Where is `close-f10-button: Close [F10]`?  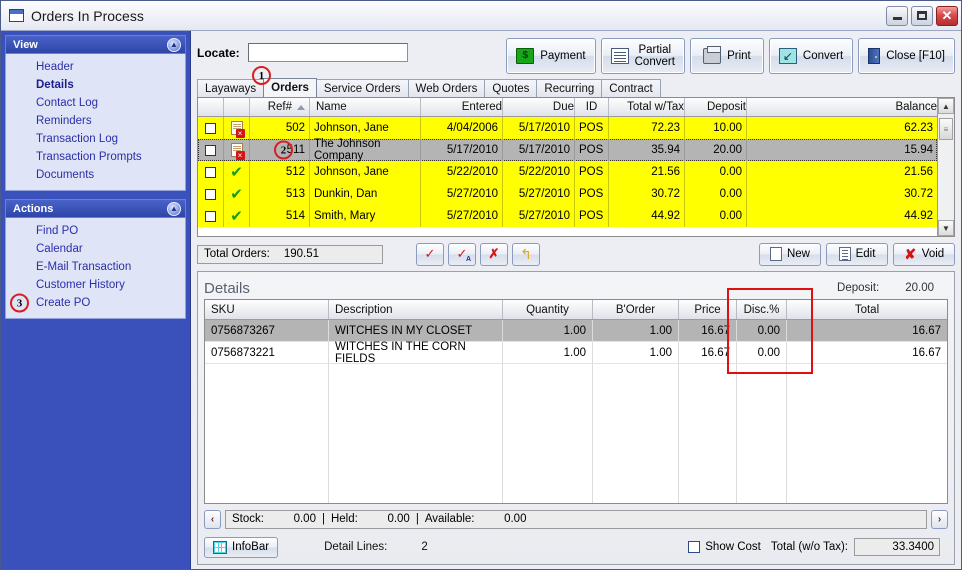 close-f10-button: Close [F10] is located at coordinates (906, 56).